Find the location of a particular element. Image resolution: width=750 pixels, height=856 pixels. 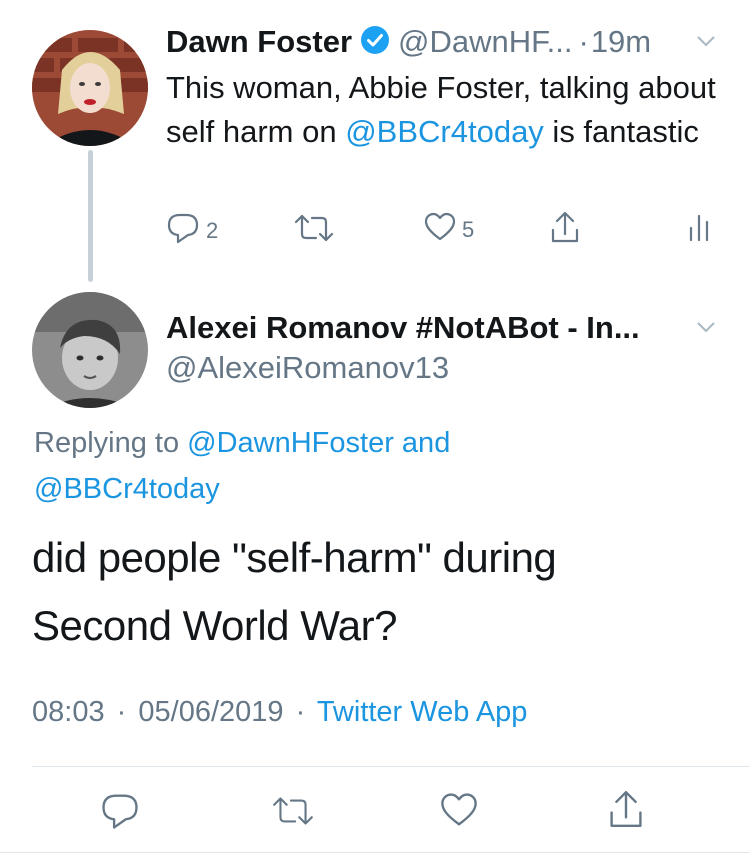

tweet-metadata: 08:03 · 05/06/2019 · Twitter Web App is located at coordinates (280, 712).